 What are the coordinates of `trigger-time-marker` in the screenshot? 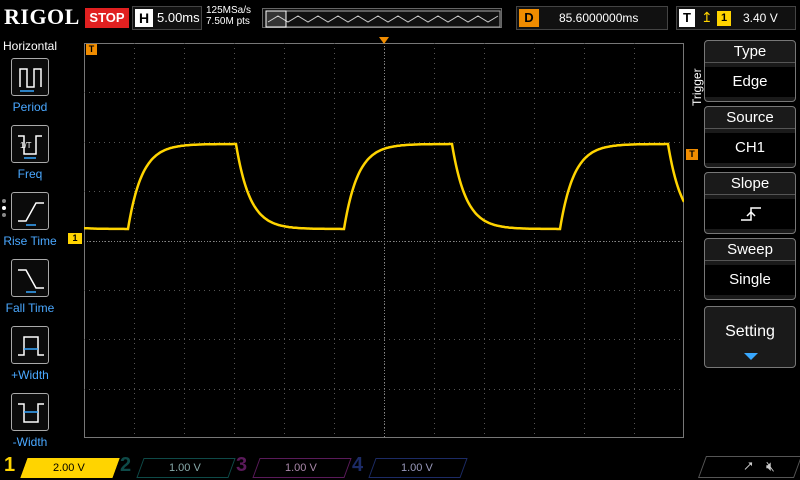 It's located at (384, 40).